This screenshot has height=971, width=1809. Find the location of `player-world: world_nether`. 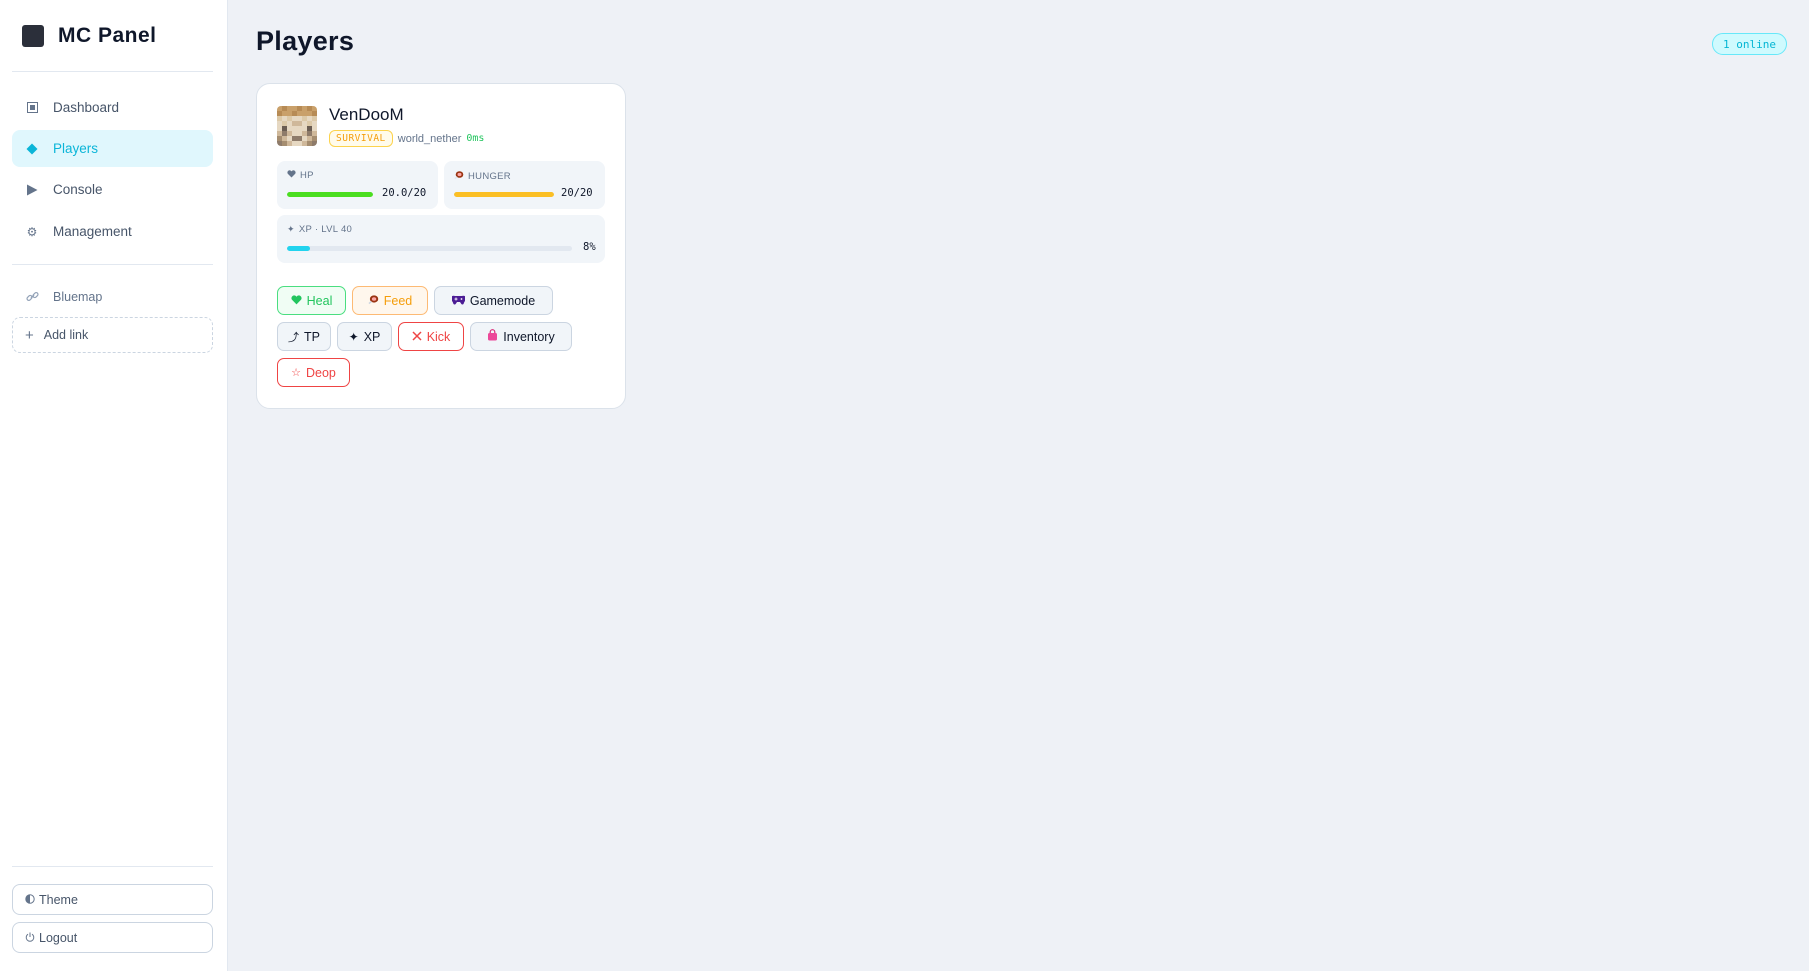

player-world: world_nether is located at coordinates (429, 138).